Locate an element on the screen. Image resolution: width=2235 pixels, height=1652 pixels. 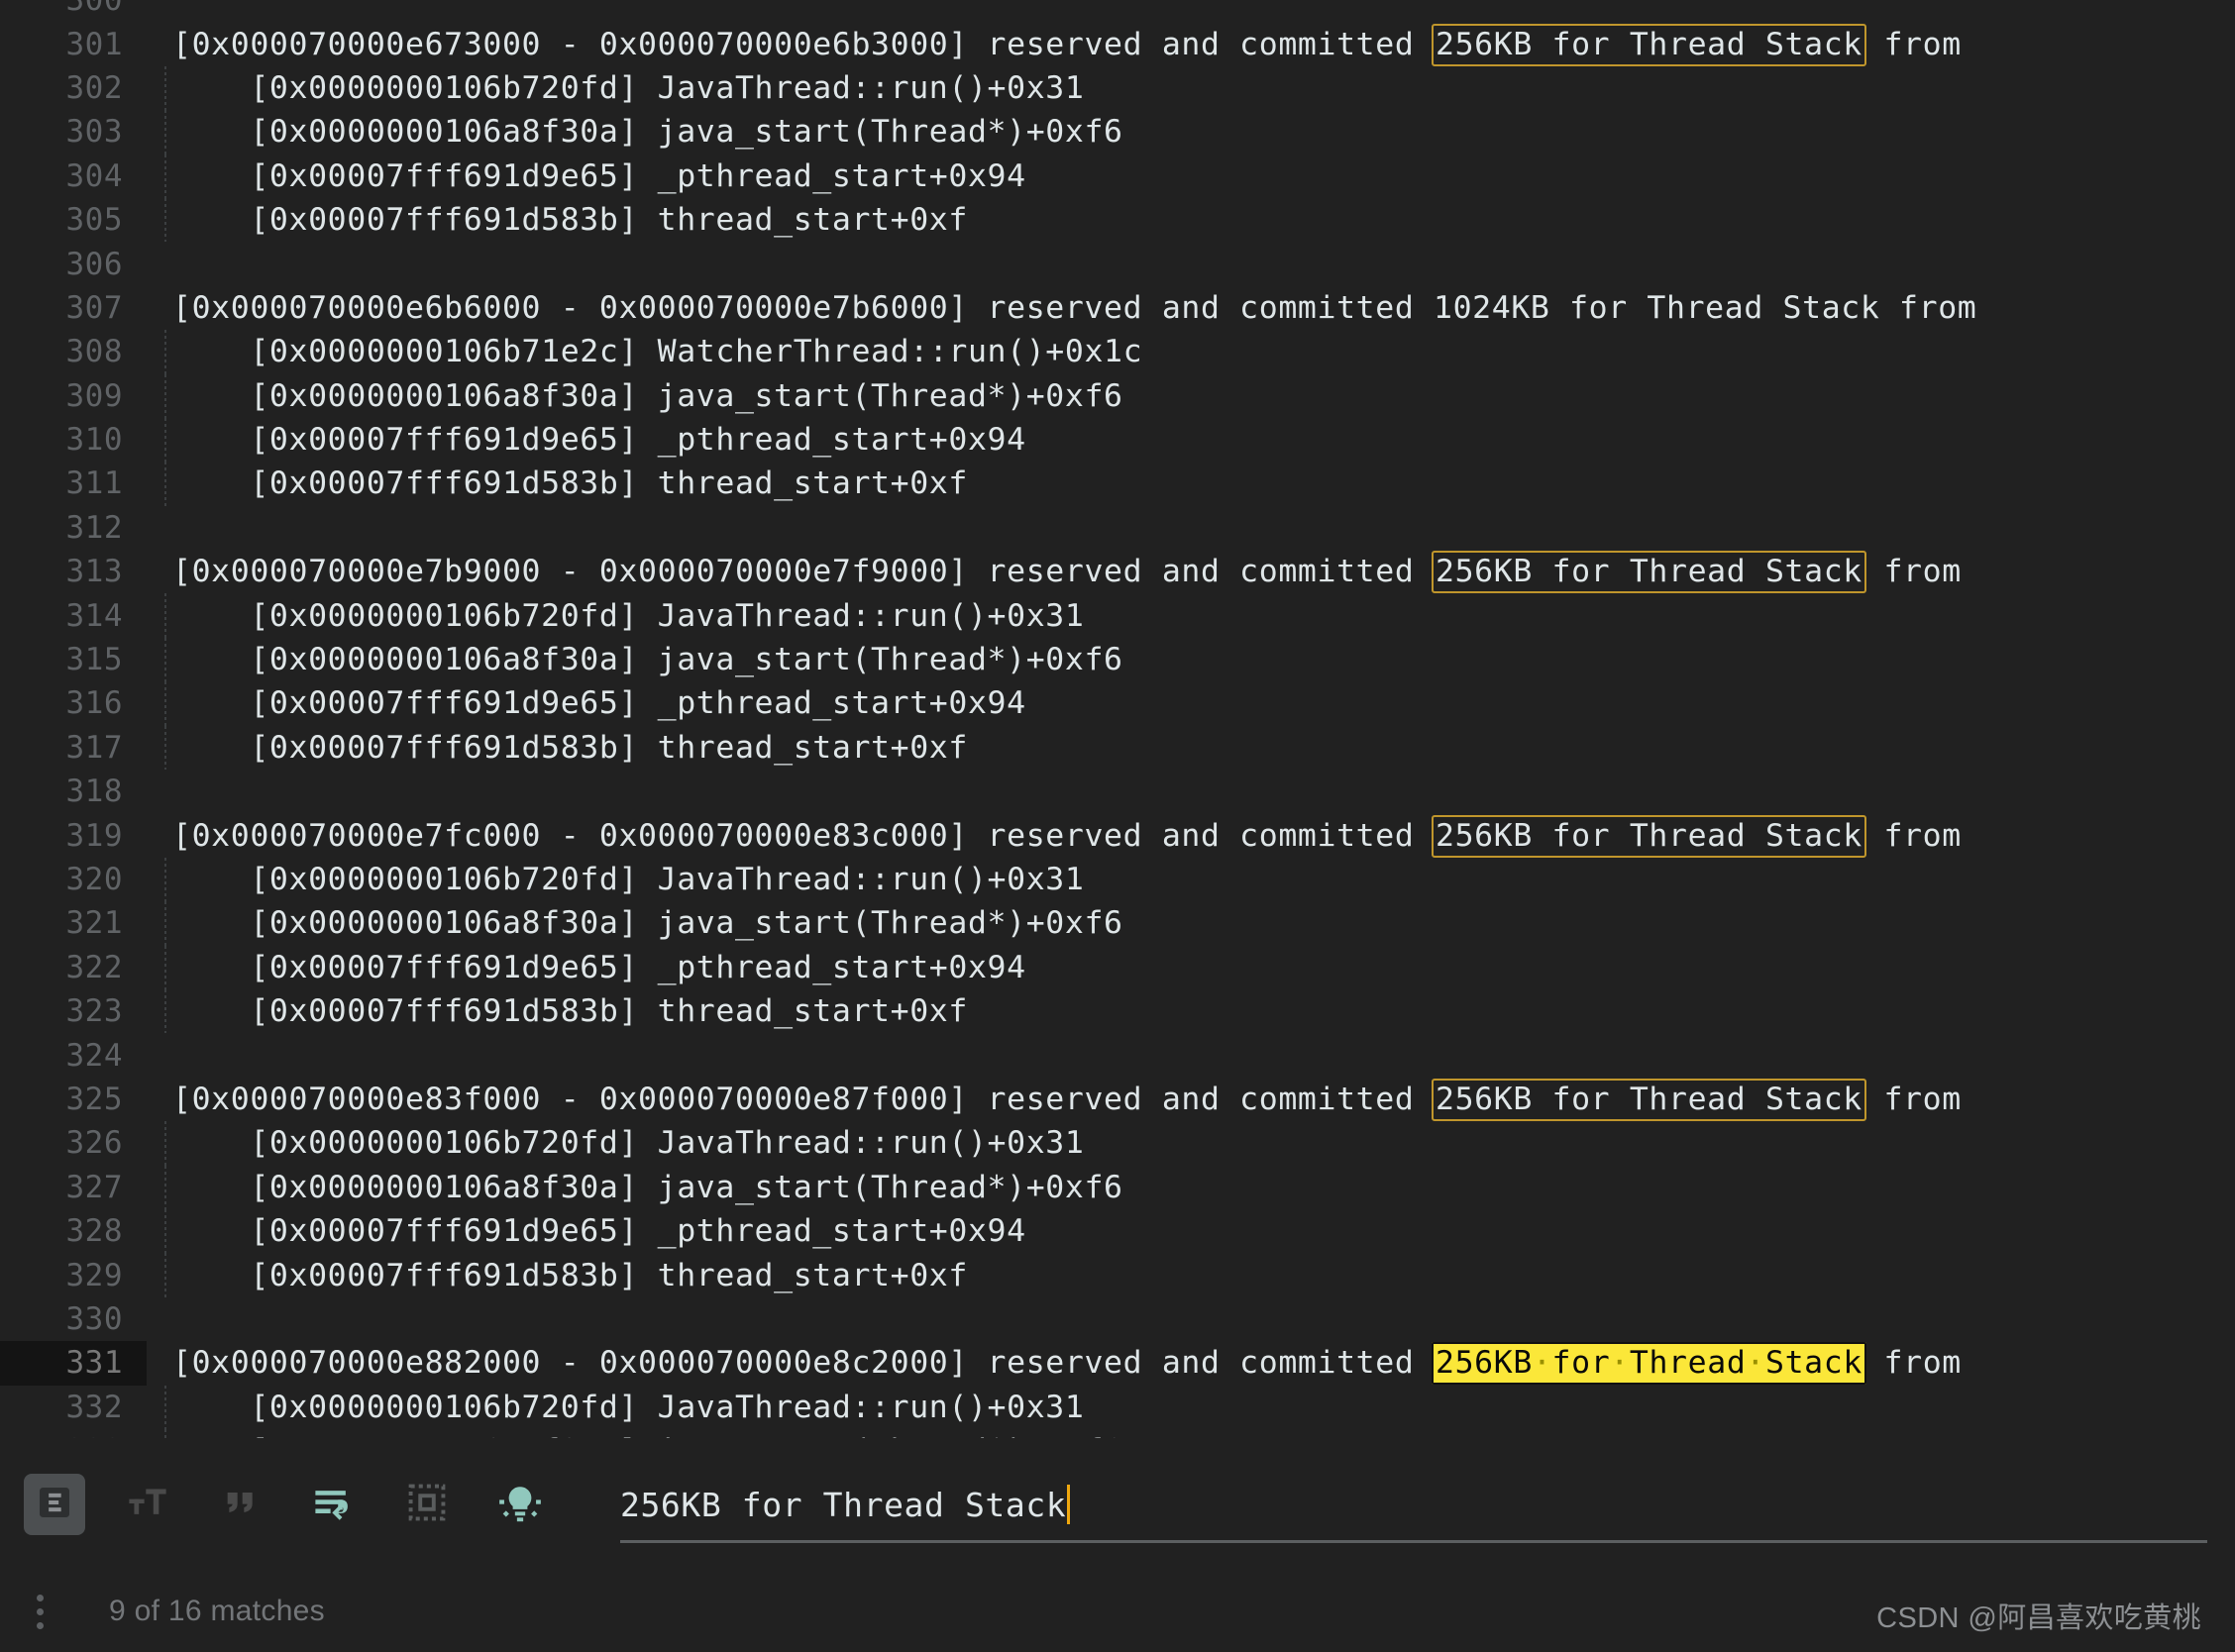
line-number: 315 is located at coordinates (94, 660).